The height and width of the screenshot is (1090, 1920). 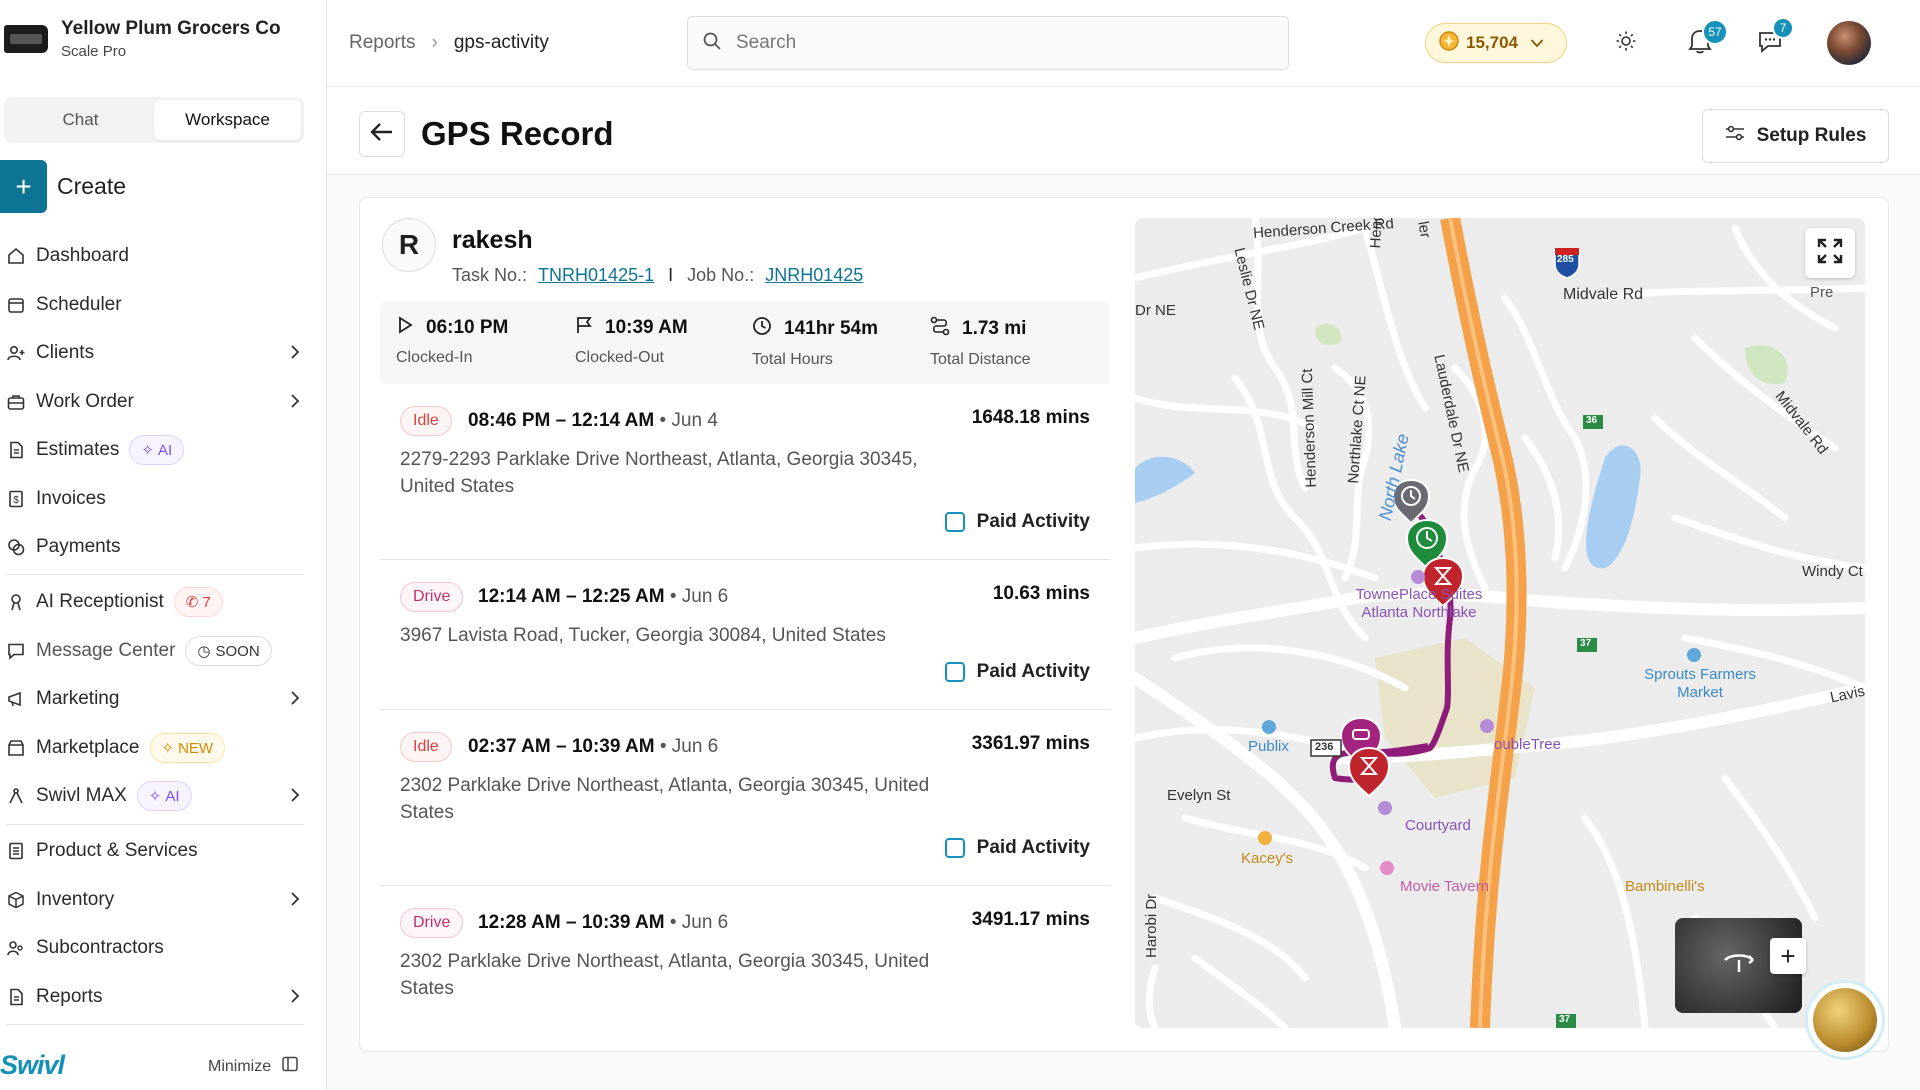 I want to click on map-label: Evelyn St, so click(x=1199, y=795).